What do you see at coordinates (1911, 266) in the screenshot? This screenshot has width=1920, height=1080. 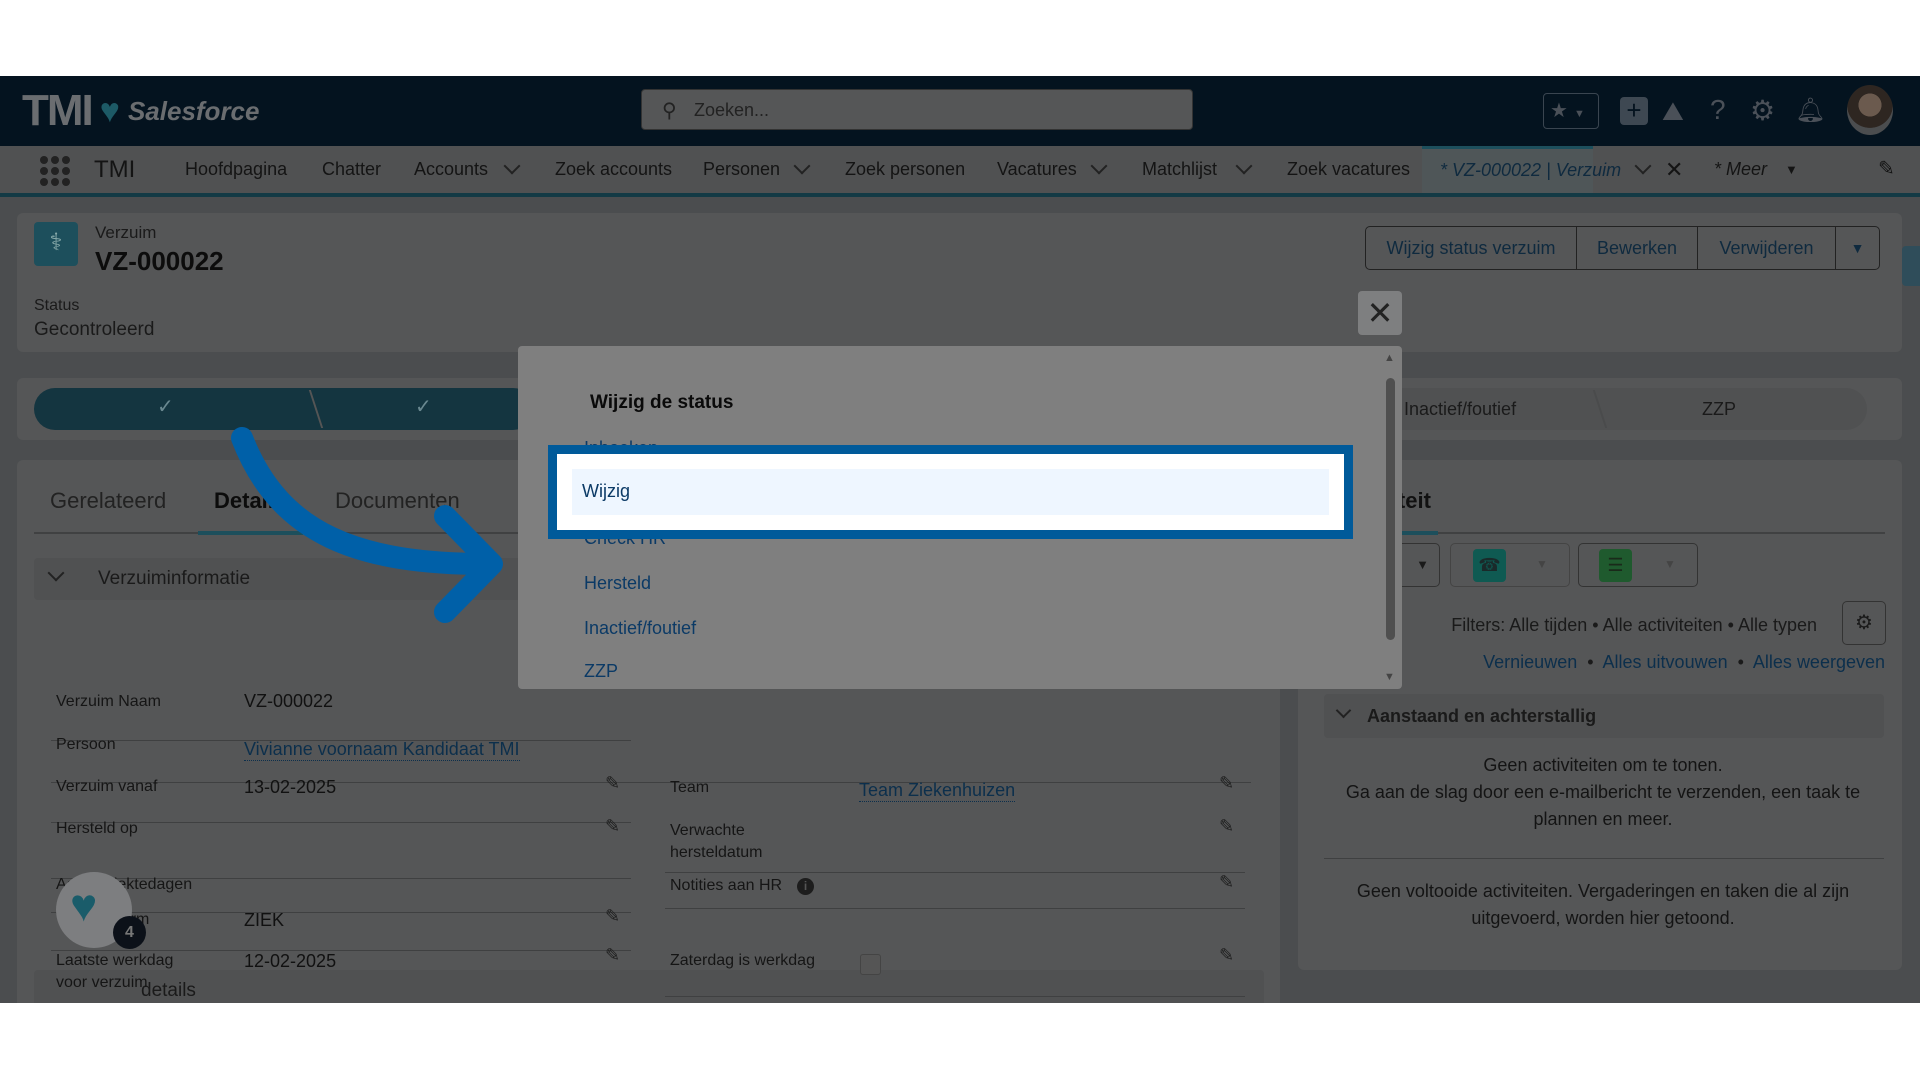 I see `side-panel-toggle` at bounding box center [1911, 266].